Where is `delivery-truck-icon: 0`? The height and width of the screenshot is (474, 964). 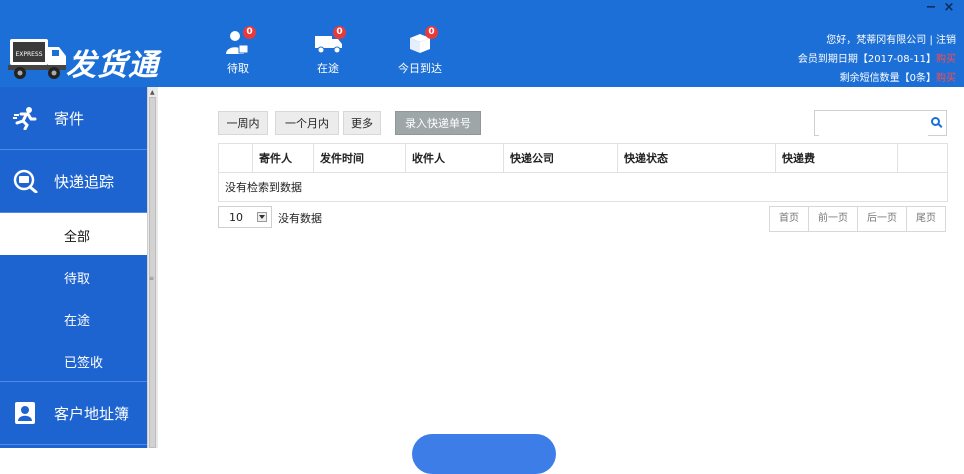
delivery-truck-icon: 0 is located at coordinates (329, 41).